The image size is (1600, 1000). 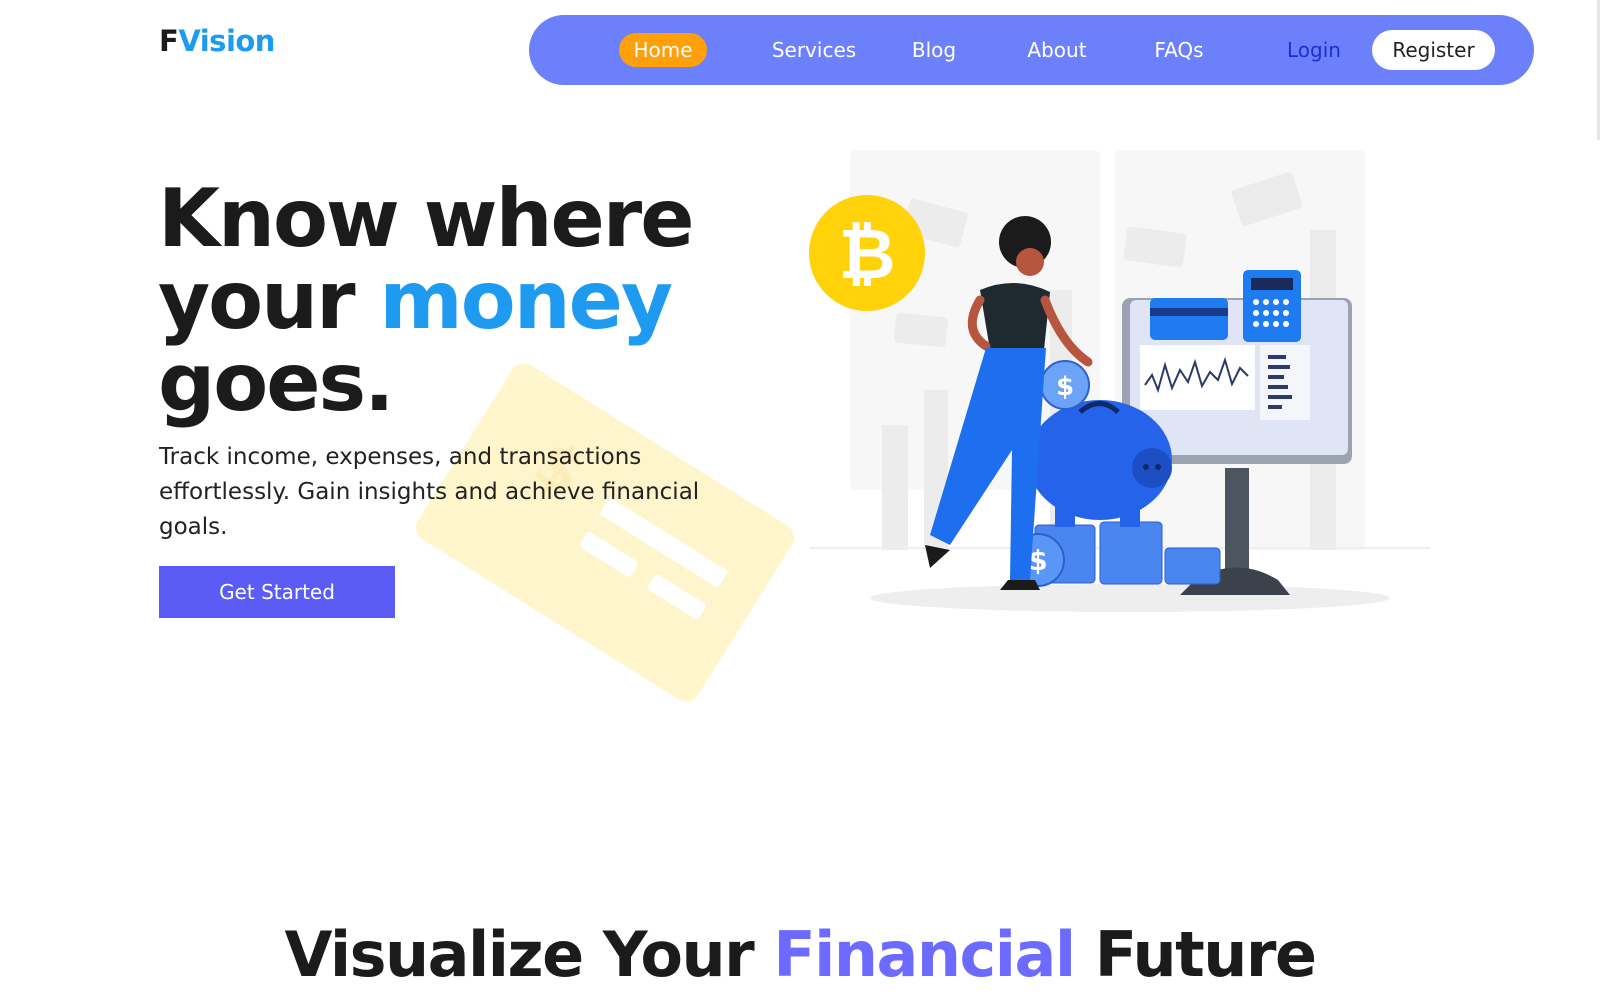 I want to click on bitcoin-symbol: ₿, so click(x=866, y=254).